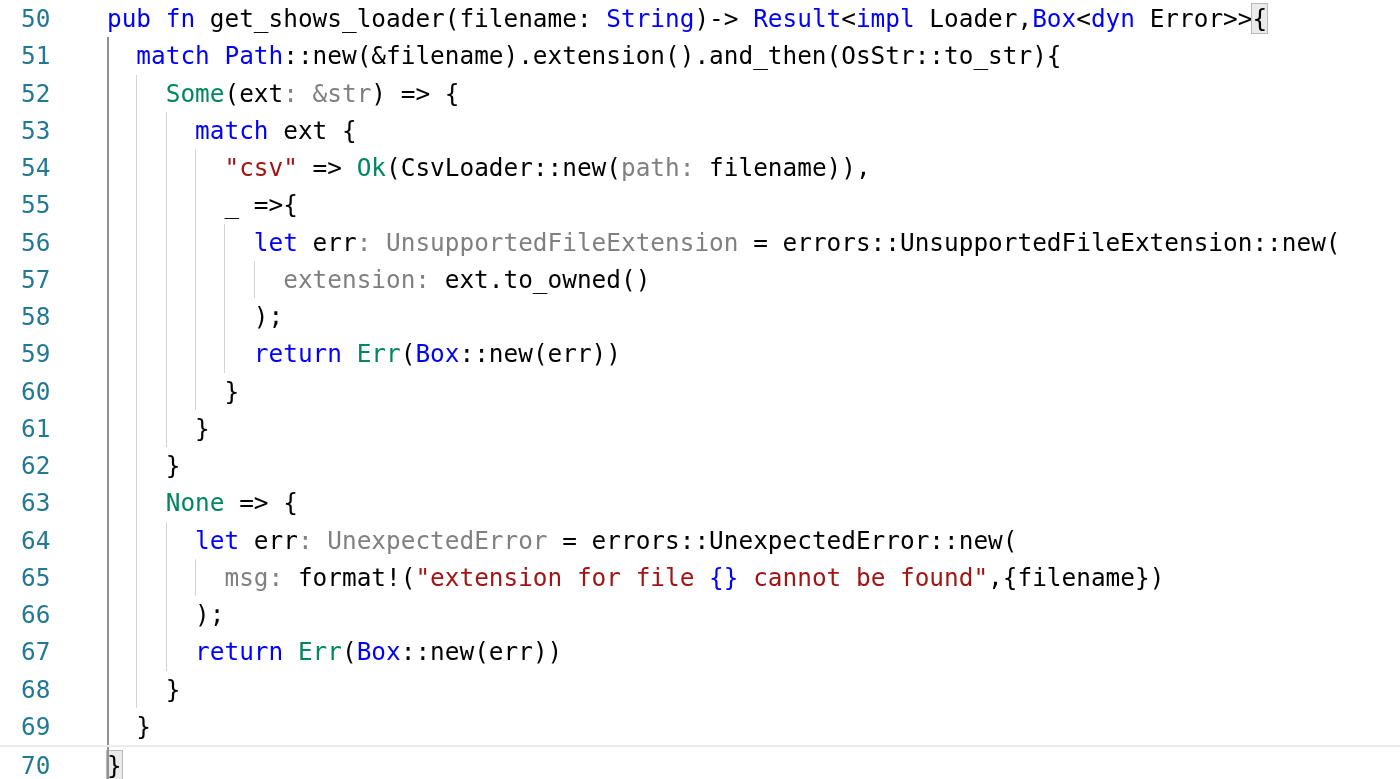  Describe the element at coordinates (36, 726) in the screenshot. I see `line-number: 69` at that location.